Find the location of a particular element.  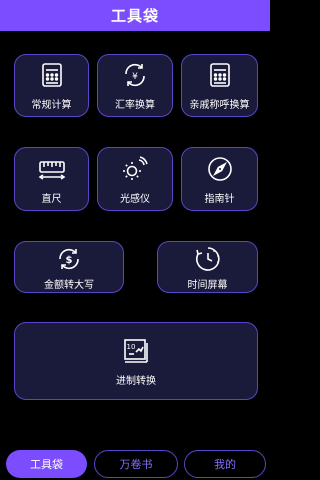

page-title: 工具袋 is located at coordinates (134, 16).